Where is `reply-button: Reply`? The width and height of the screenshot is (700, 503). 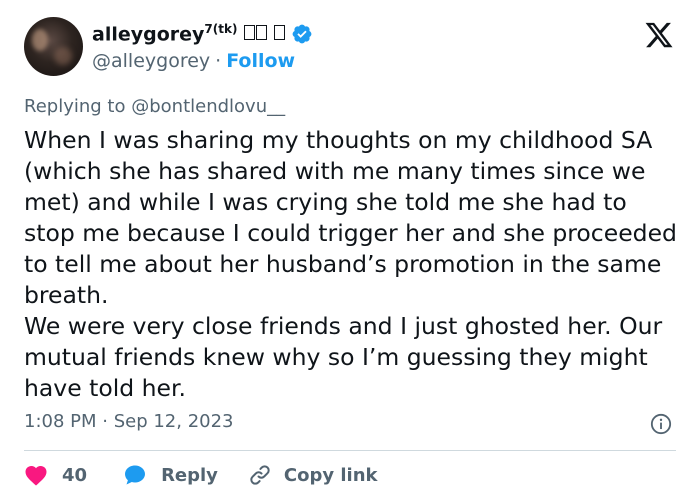 reply-button: Reply is located at coordinates (170, 475).